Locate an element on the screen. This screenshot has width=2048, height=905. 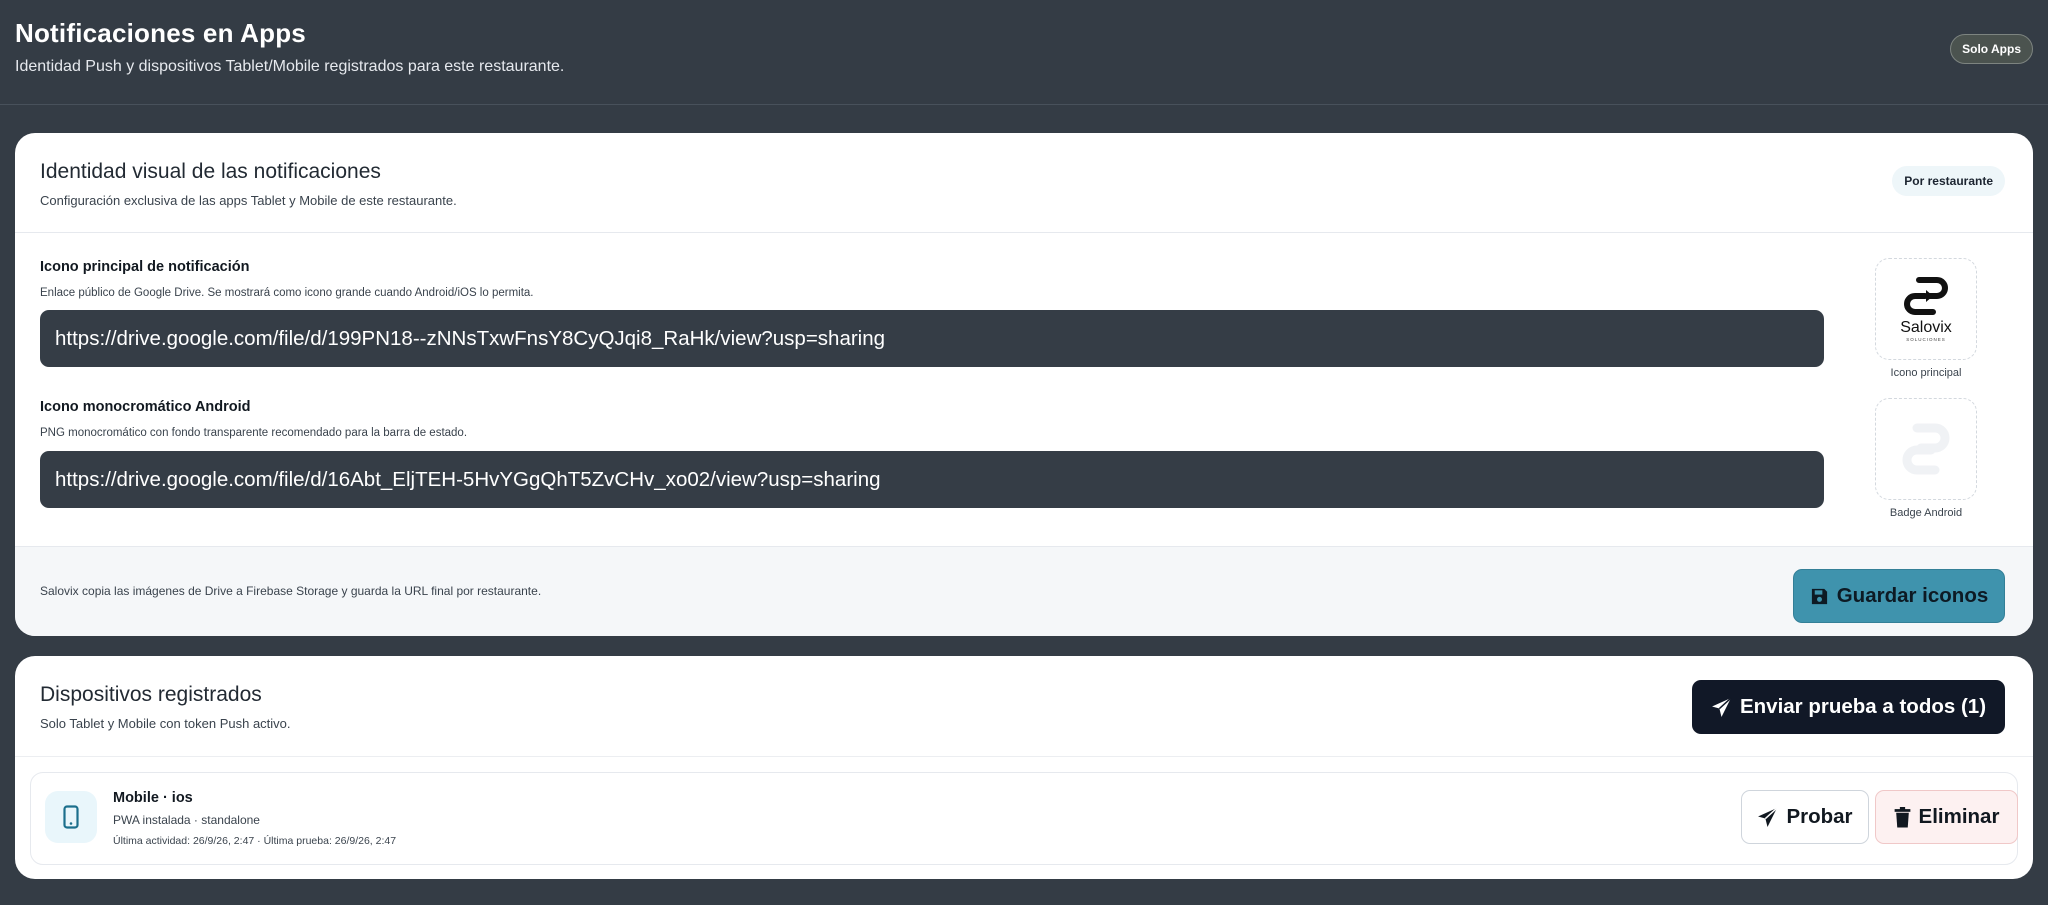
mono-icon-preview-caption: Badge Android is located at coordinates (1926, 513).